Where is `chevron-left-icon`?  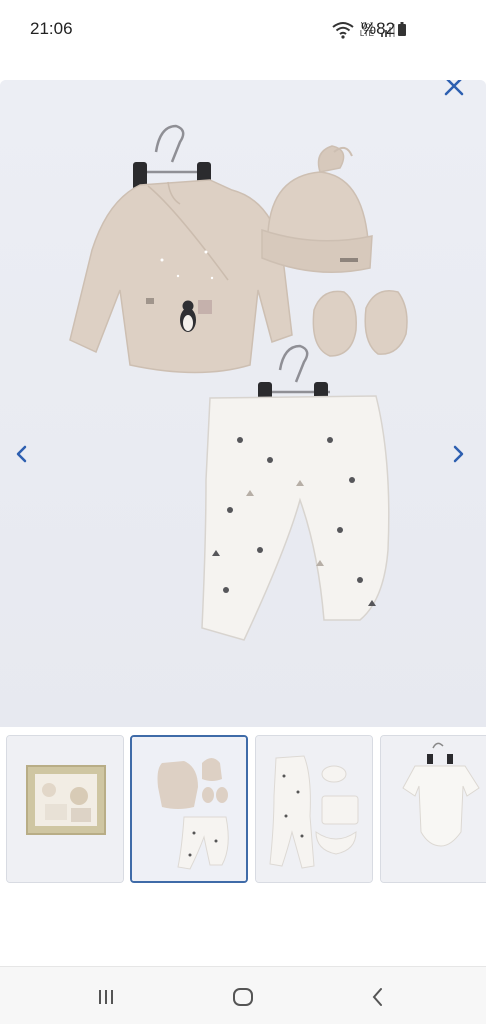
chevron-left-icon is located at coordinates (22, 454).